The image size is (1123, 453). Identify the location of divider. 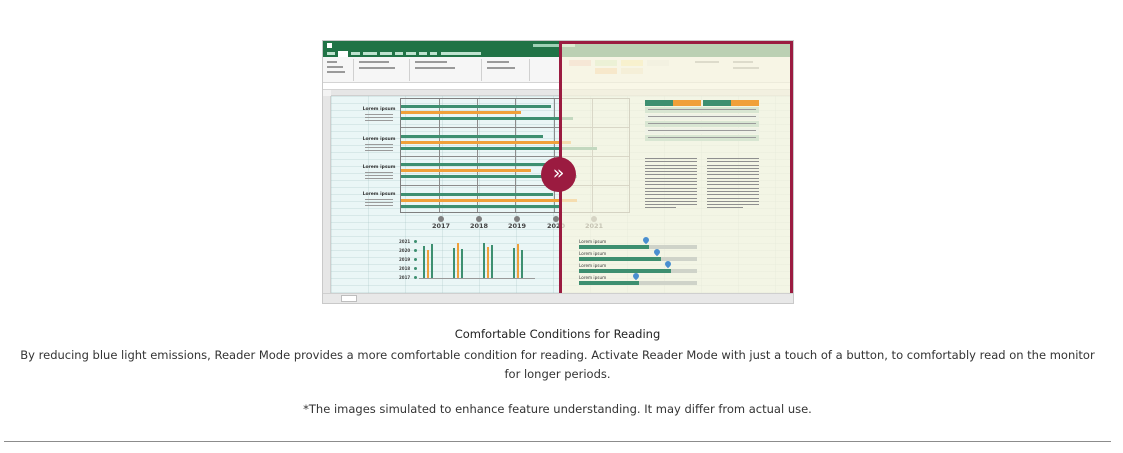
(557, 441).